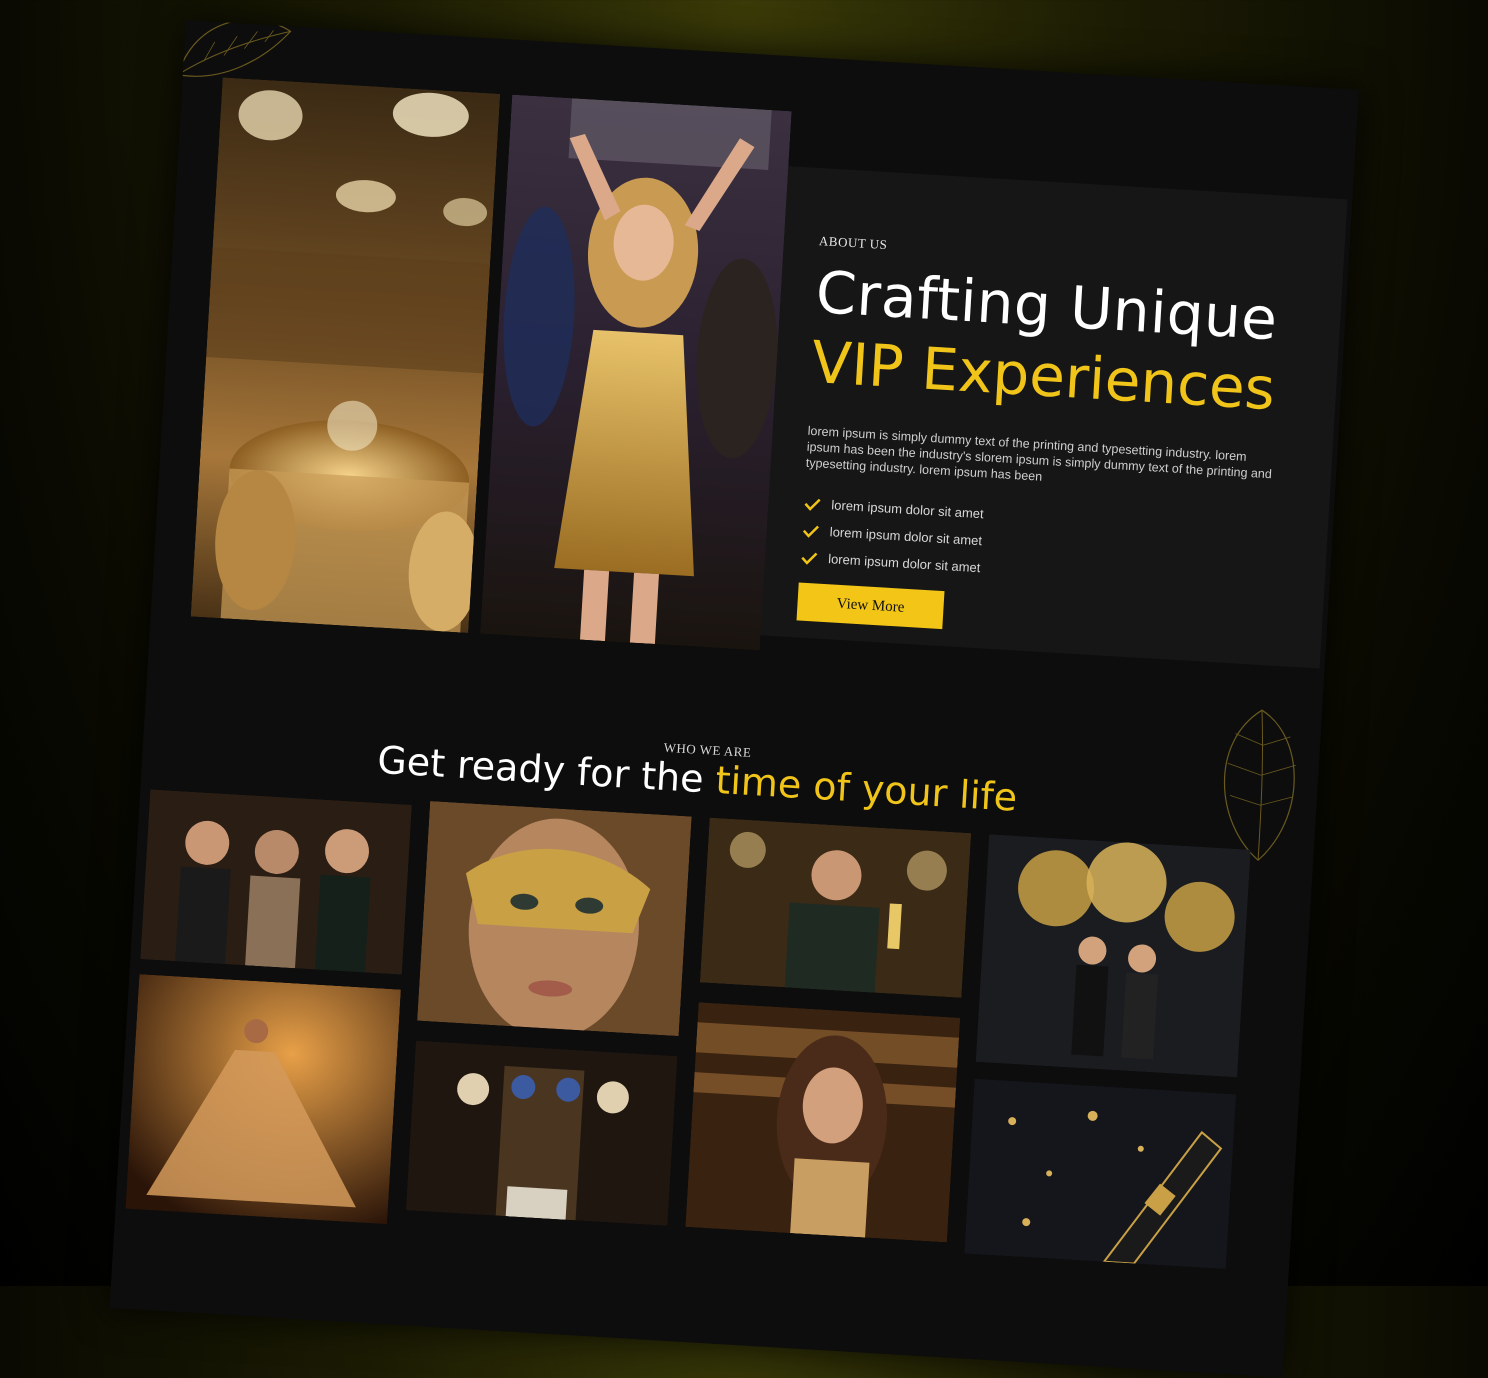 The width and height of the screenshot is (1488, 1378). What do you see at coordinates (1100, 1174) in the screenshot?
I see `gallery-photo-champagne-confetti` at bounding box center [1100, 1174].